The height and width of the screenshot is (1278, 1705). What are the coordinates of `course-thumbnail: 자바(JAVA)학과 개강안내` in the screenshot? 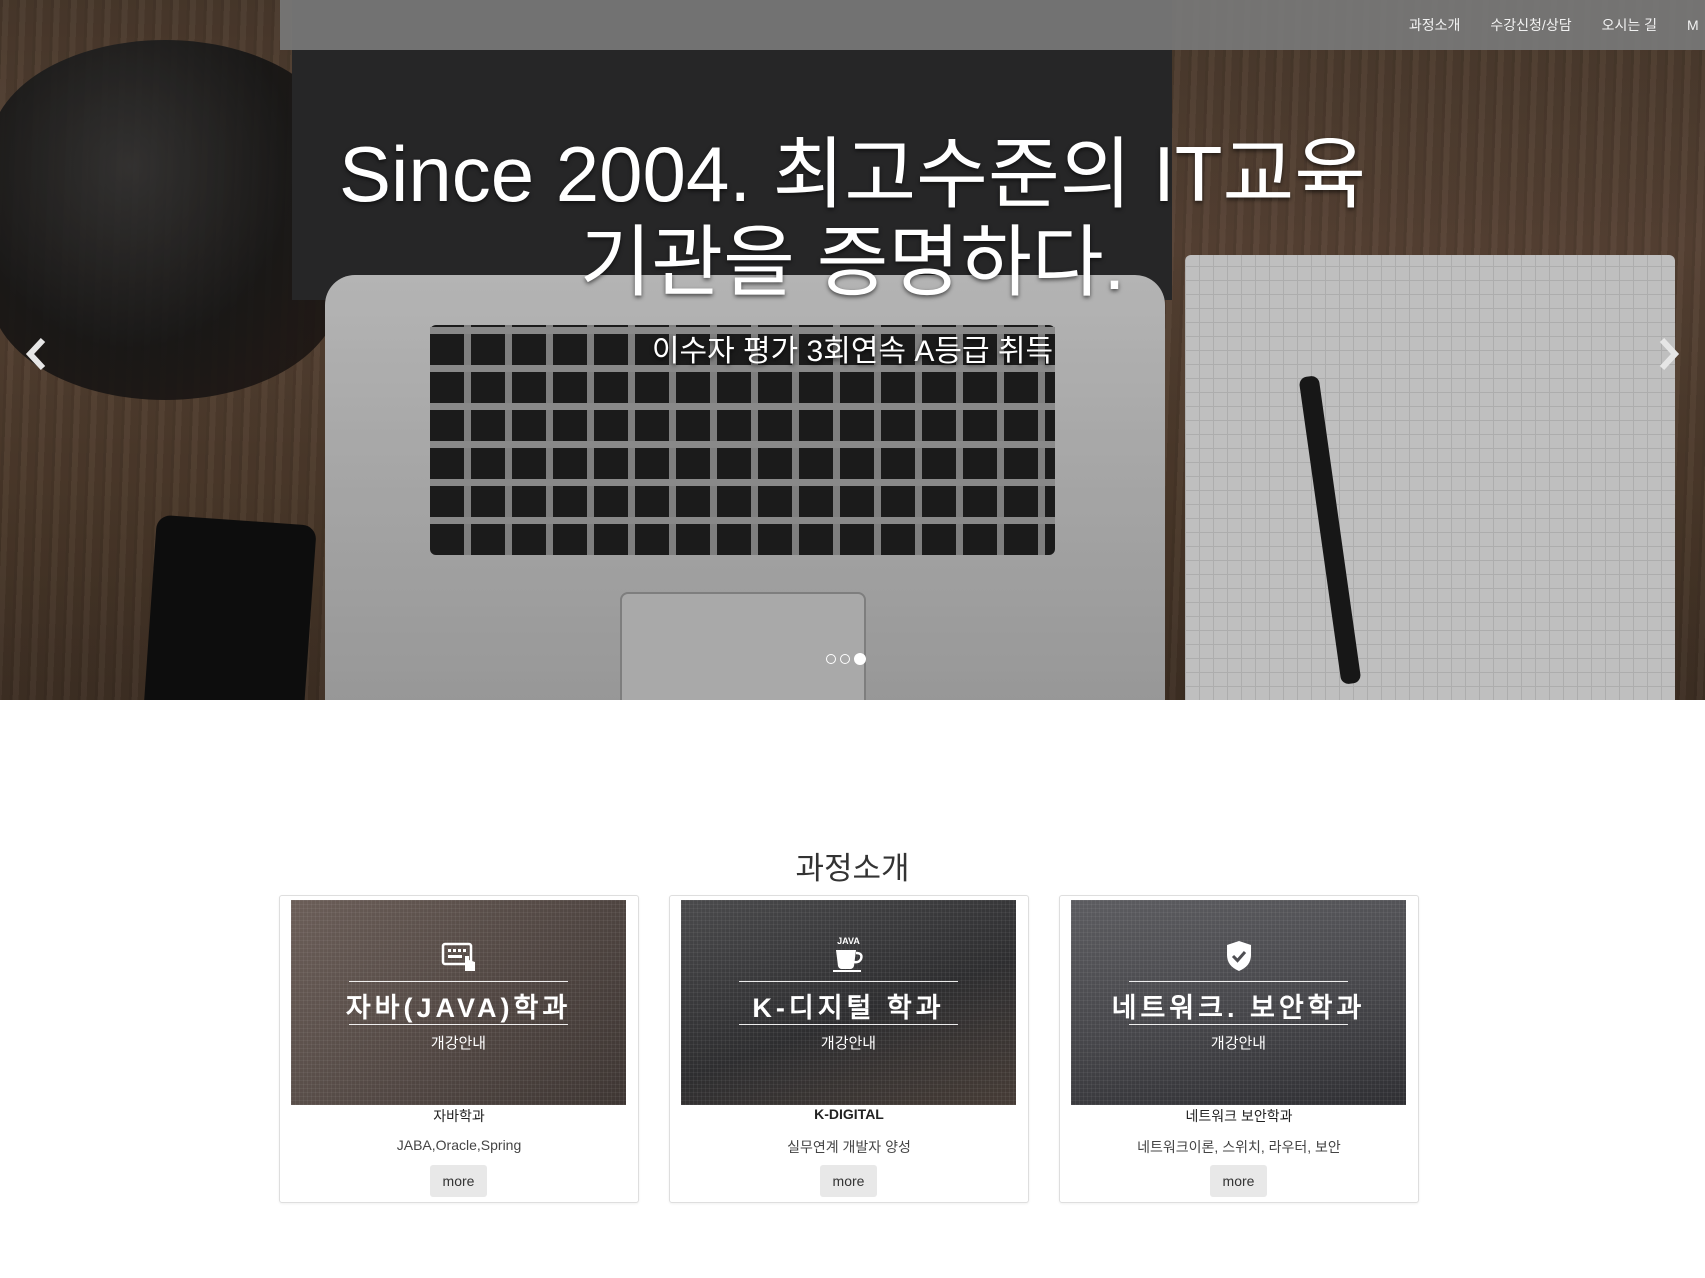 It's located at (458, 1002).